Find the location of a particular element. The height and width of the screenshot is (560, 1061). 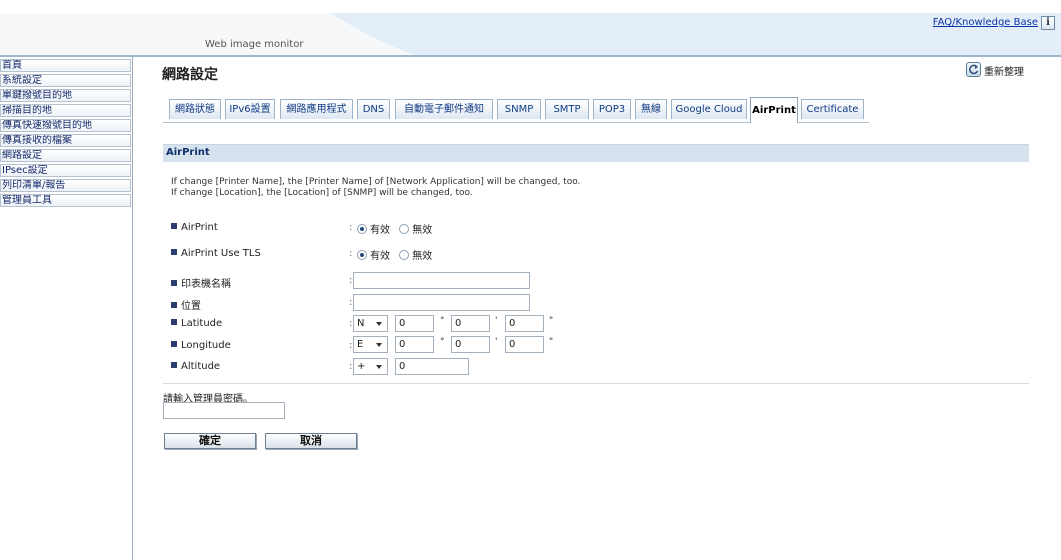

tab-ipv6: IPv6設置 is located at coordinates (250, 109).